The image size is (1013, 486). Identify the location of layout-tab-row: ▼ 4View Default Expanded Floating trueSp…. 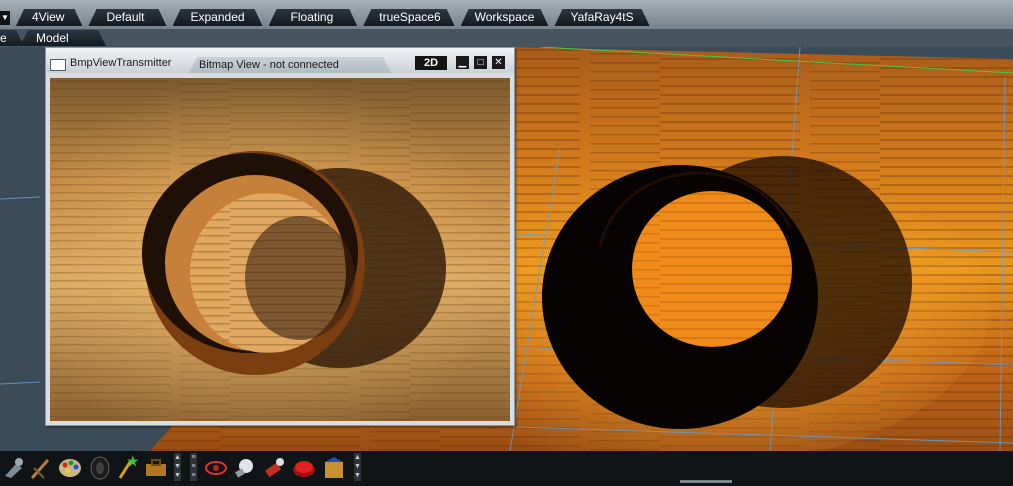
(506, 17).